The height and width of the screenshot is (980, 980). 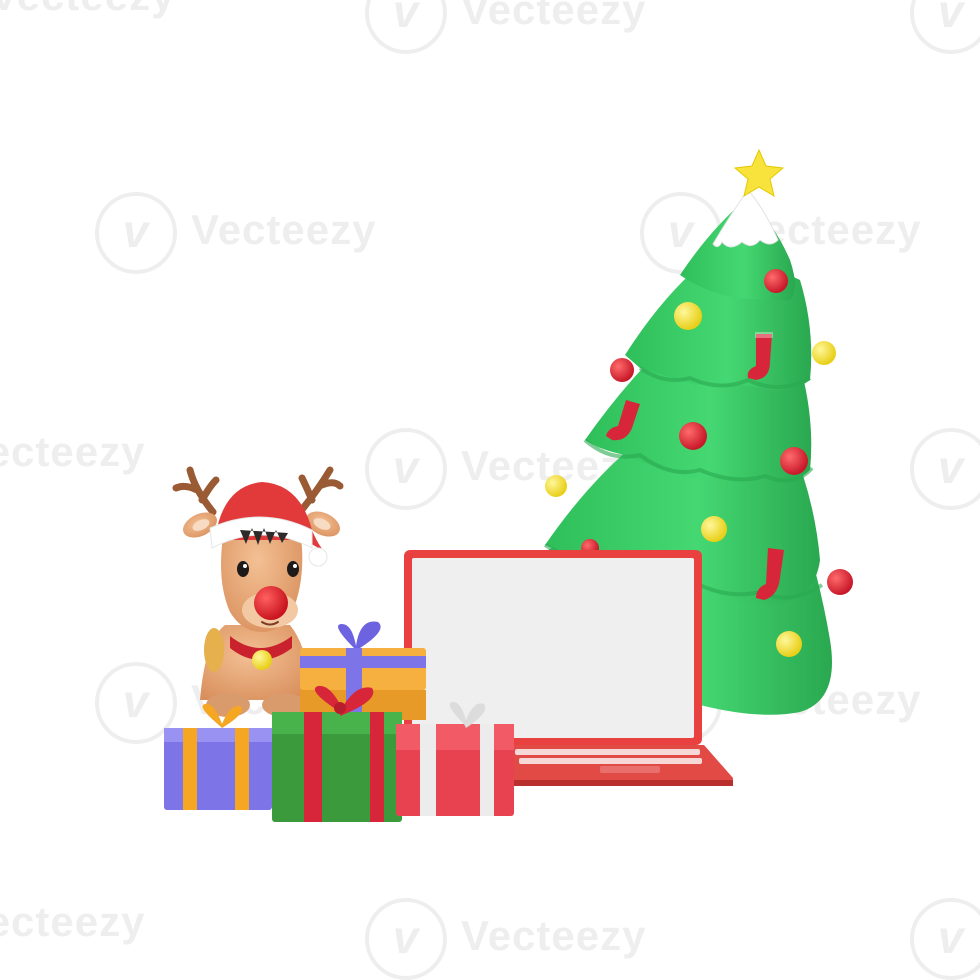 What do you see at coordinates (359, 634) in the screenshot?
I see `bow` at bounding box center [359, 634].